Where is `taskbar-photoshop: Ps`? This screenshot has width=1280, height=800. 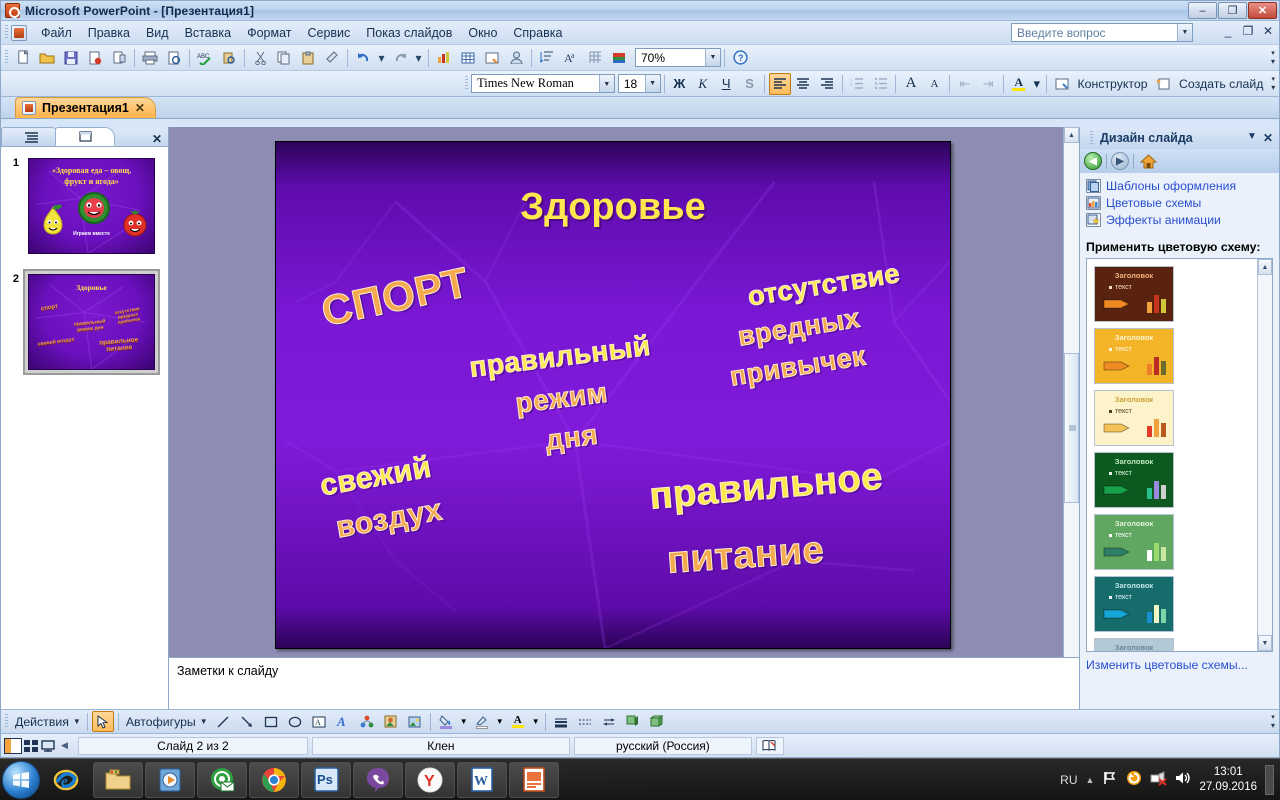
taskbar-photoshop: Ps is located at coordinates (326, 779).